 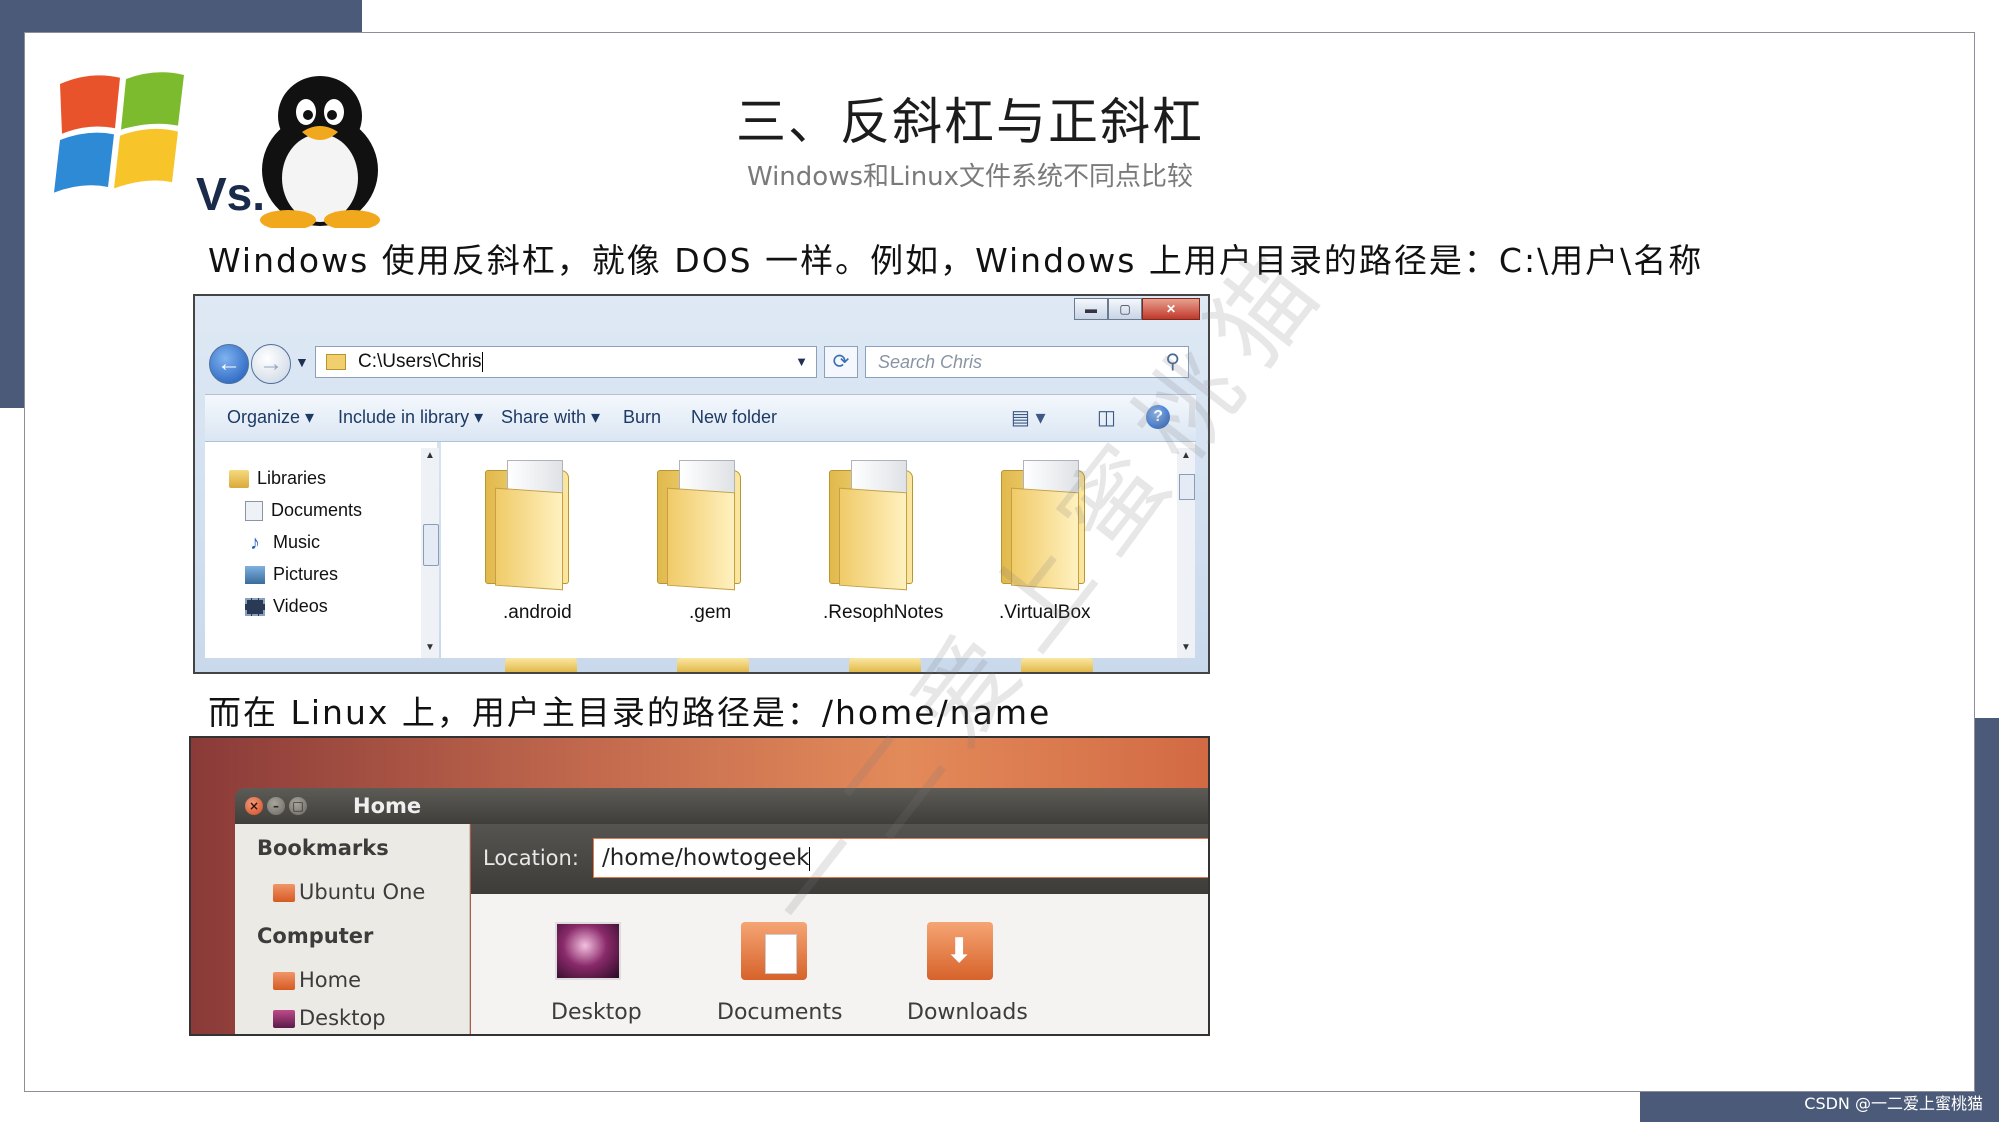 What do you see at coordinates (277, 478) in the screenshot?
I see `nav-item-libraries: Libraries` at bounding box center [277, 478].